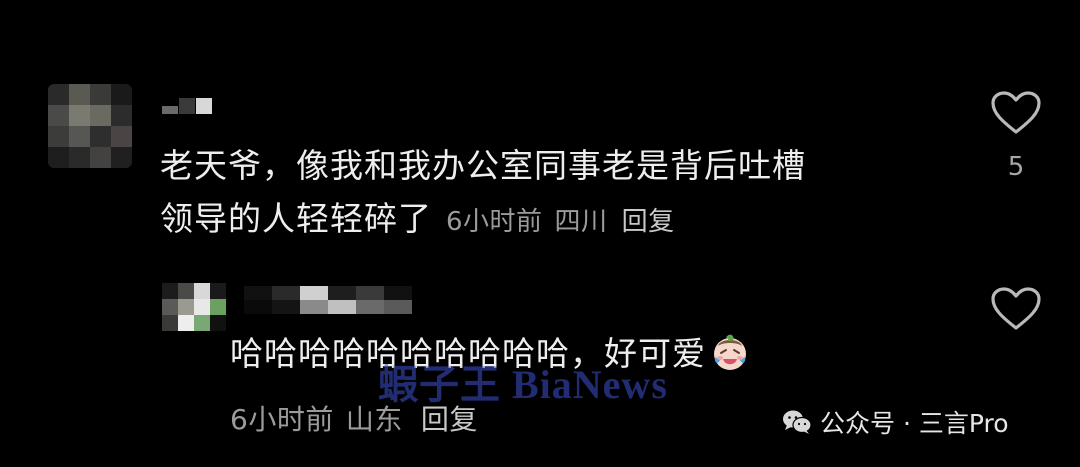 The height and width of the screenshot is (467, 1080). I want to click on watermark: 蝦子王 BiaNews, so click(523, 384).